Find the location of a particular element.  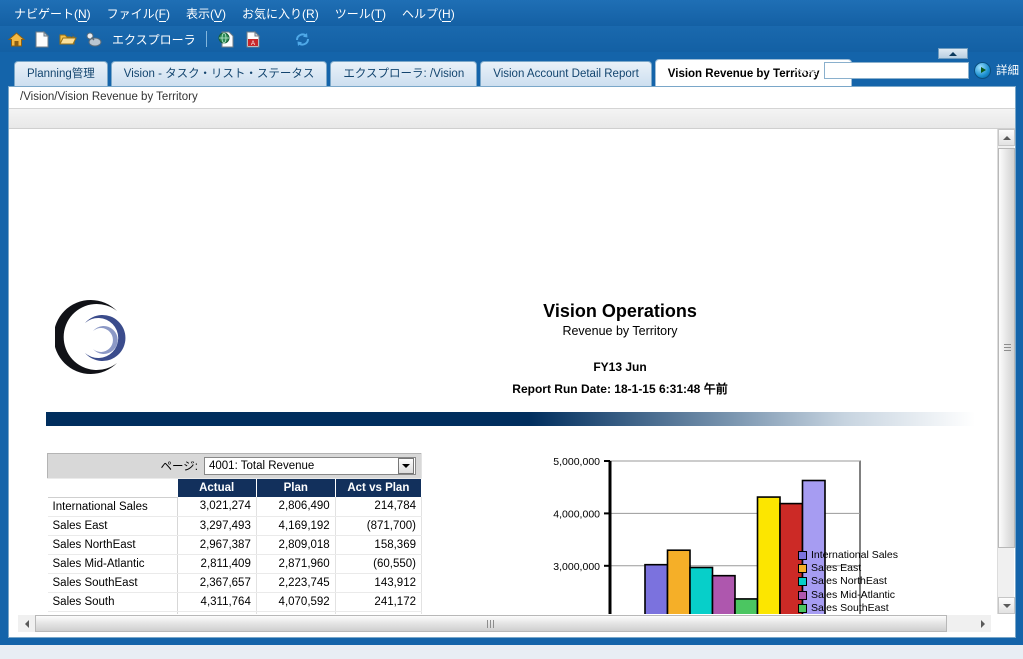

table-row: Sales South 4,311,764 4,070,592 241,172 is located at coordinates (235, 602).